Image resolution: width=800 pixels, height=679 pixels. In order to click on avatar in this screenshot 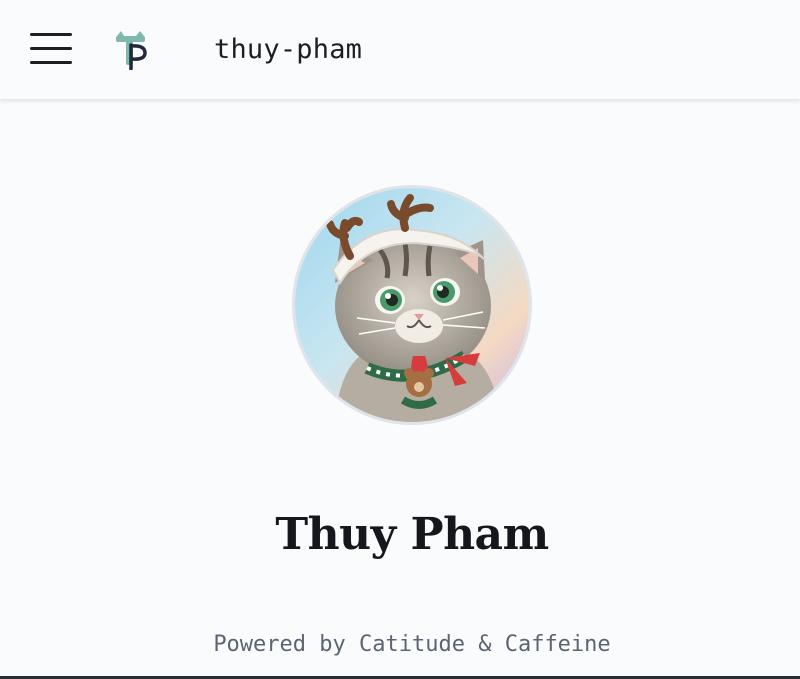, I will do `click(412, 305)`.